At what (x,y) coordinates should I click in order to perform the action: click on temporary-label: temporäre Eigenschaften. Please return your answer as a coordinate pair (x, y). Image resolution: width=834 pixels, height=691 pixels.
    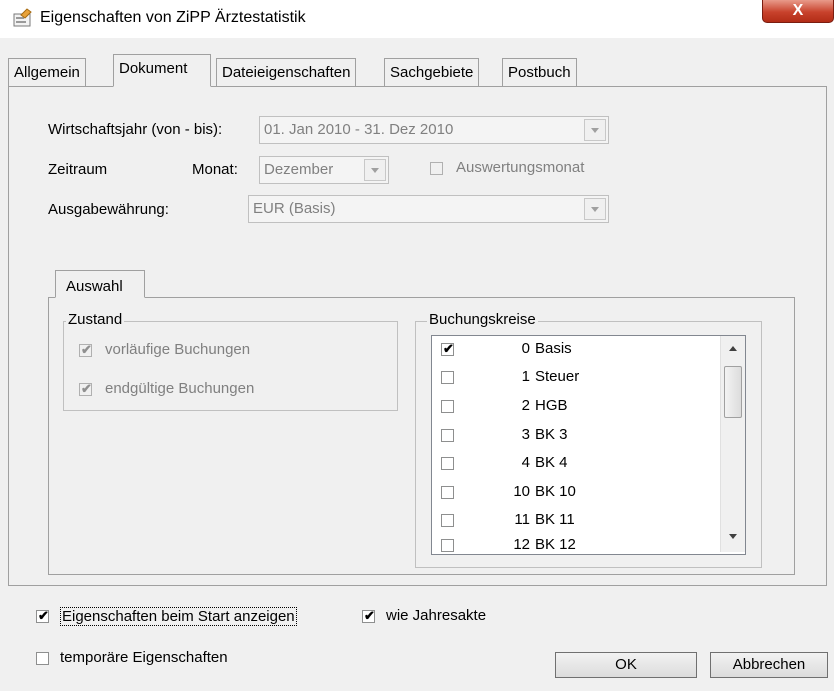
    Looking at the image, I should click on (144, 657).